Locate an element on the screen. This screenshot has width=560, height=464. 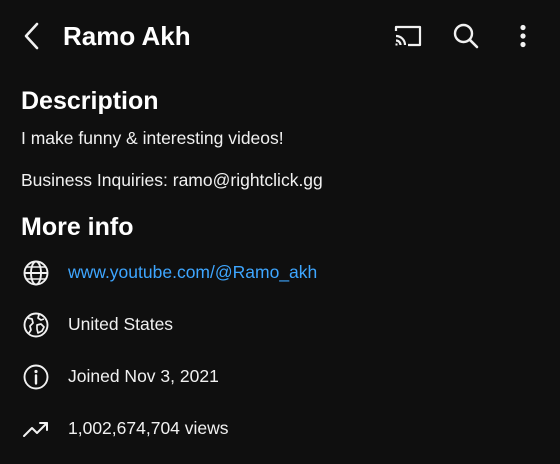
location-globe-icon is located at coordinates (36, 325).